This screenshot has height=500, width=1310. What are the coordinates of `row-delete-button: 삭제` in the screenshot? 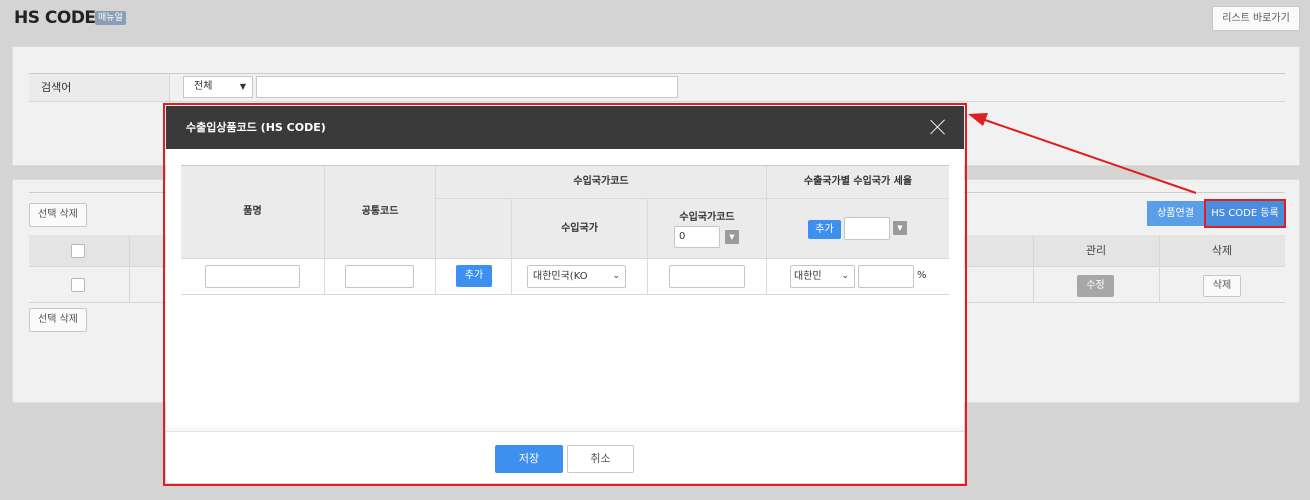 It's located at (1222, 286).